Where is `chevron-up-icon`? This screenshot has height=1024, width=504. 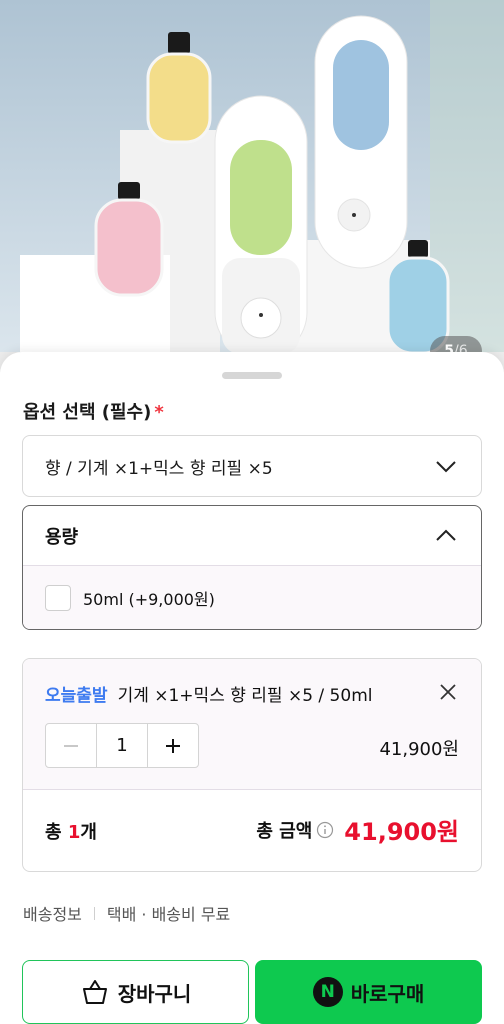 chevron-up-icon is located at coordinates (446, 535).